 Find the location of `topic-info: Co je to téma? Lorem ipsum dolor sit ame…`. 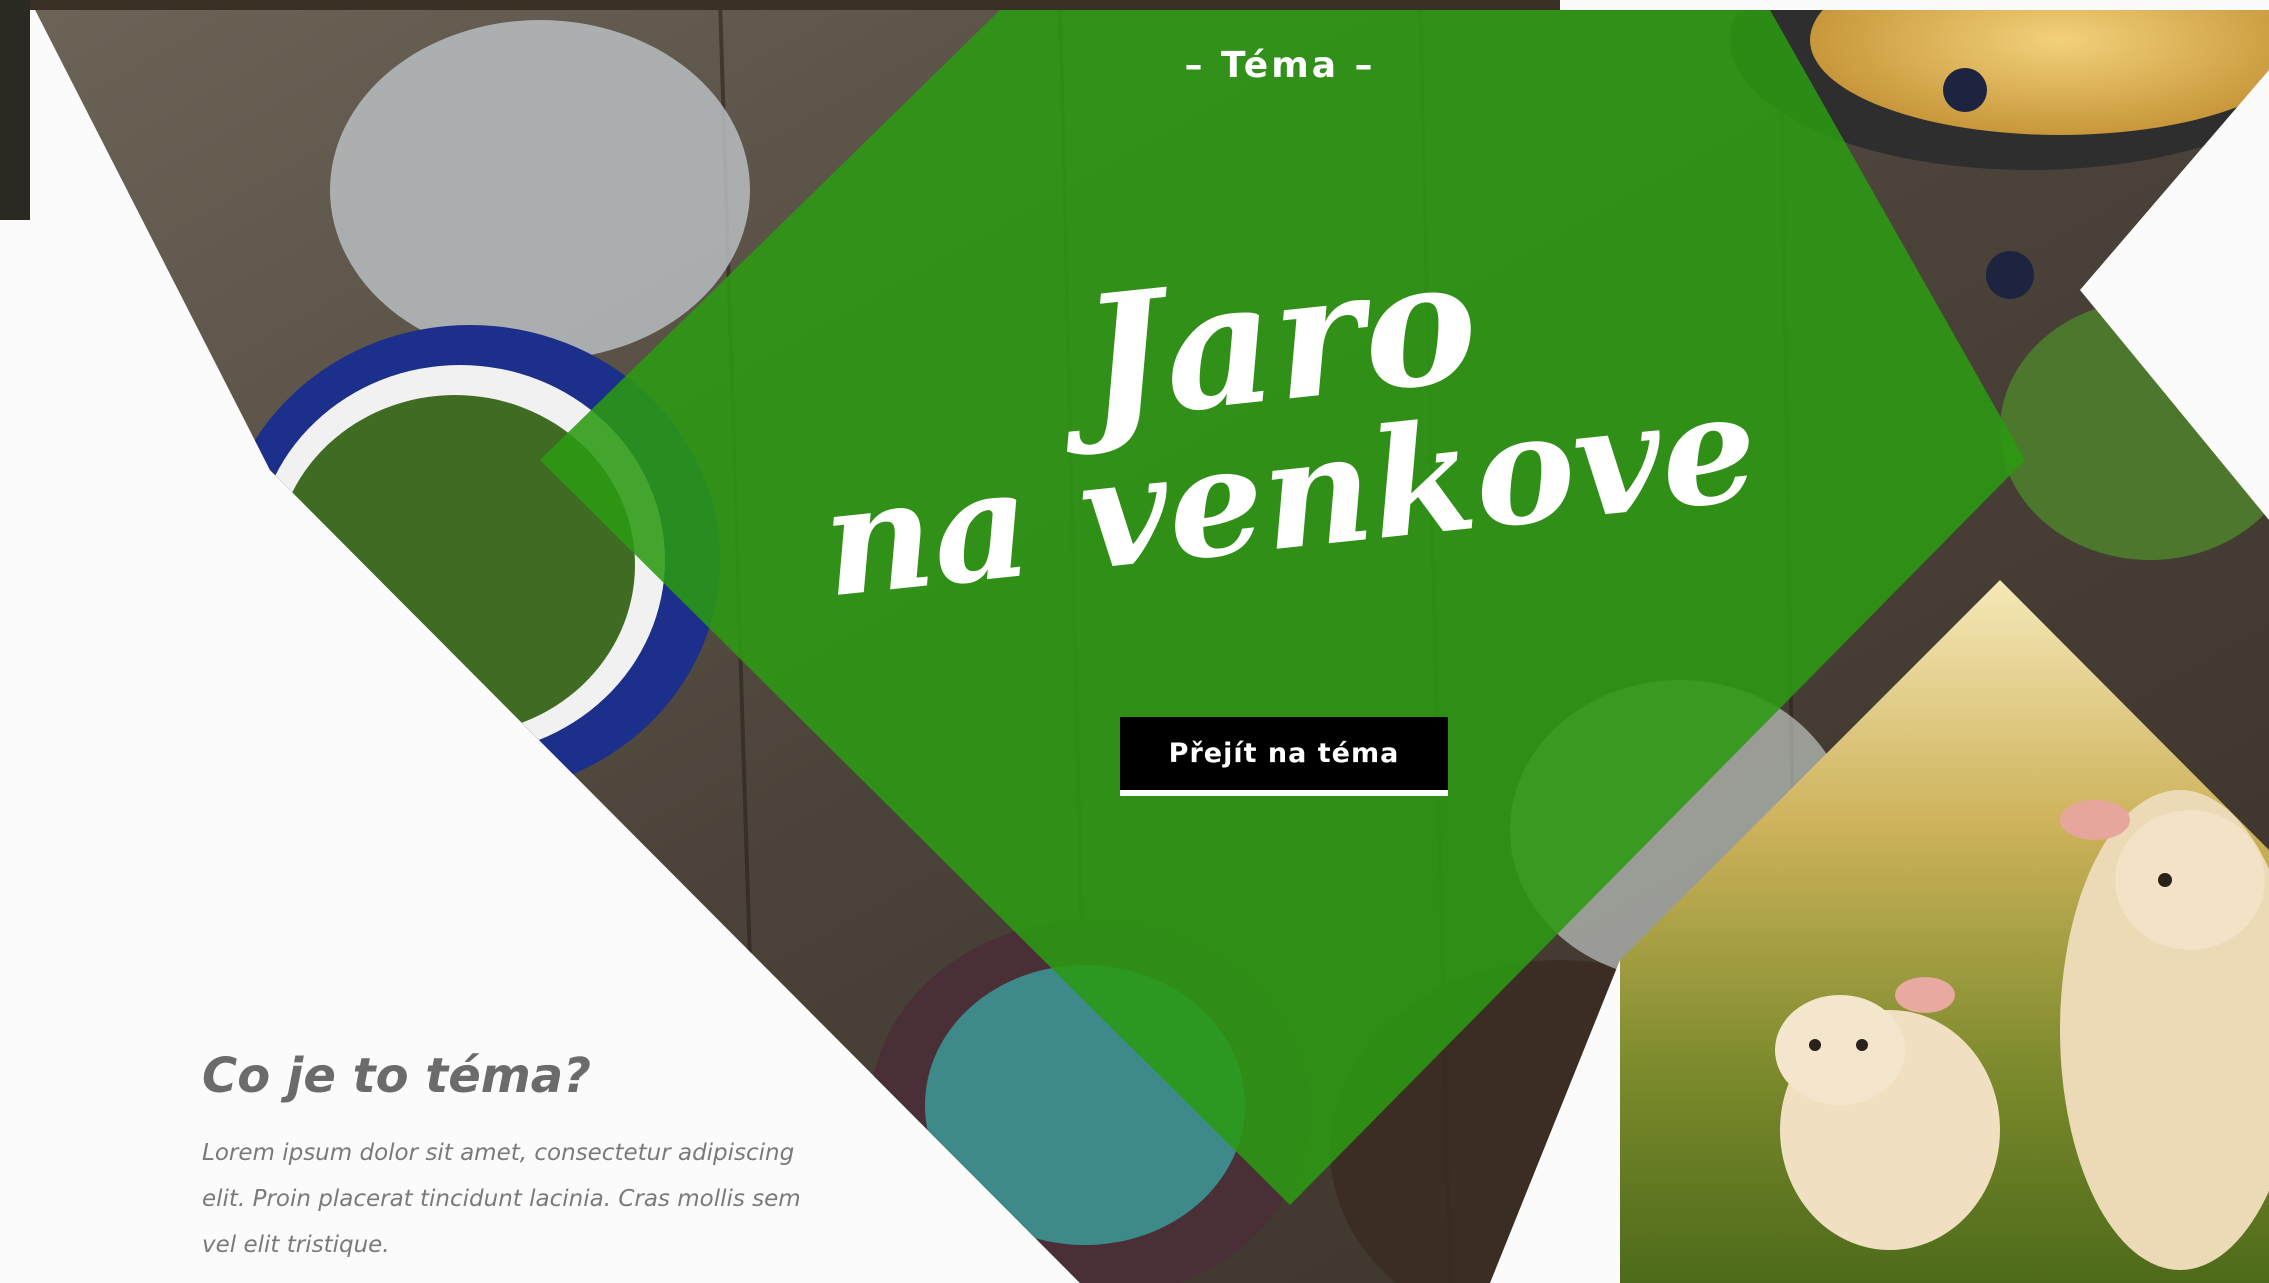

topic-info: Co je to téma? Lorem ipsum dolor sit ame… is located at coordinates (512, 1158).